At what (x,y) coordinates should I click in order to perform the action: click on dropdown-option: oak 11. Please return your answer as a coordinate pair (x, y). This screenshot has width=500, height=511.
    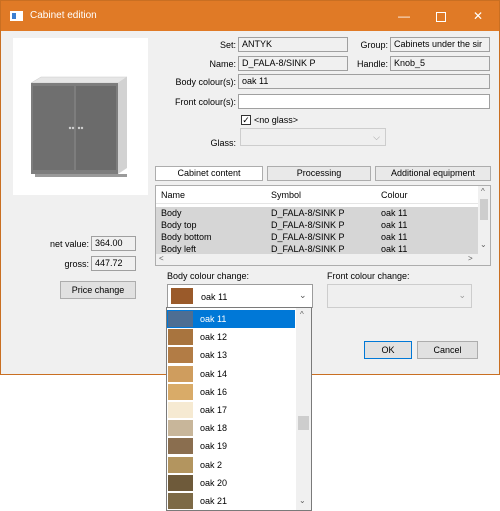
    Looking at the image, I should click on (231, 319).